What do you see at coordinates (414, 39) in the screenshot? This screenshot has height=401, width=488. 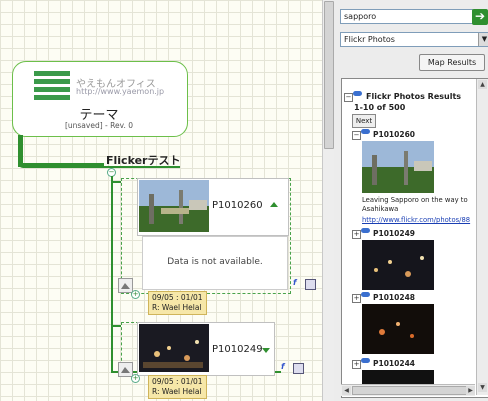 I see `source-select: Flickr Photos ▼` at bounding box center [414, 39].